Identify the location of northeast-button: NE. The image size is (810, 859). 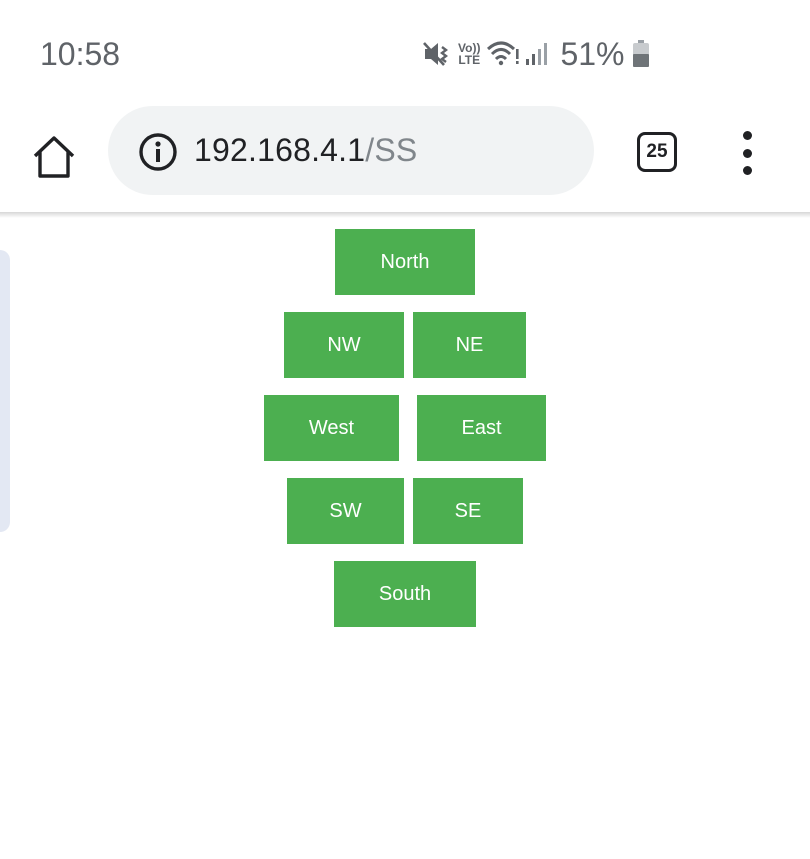
(469, 345).